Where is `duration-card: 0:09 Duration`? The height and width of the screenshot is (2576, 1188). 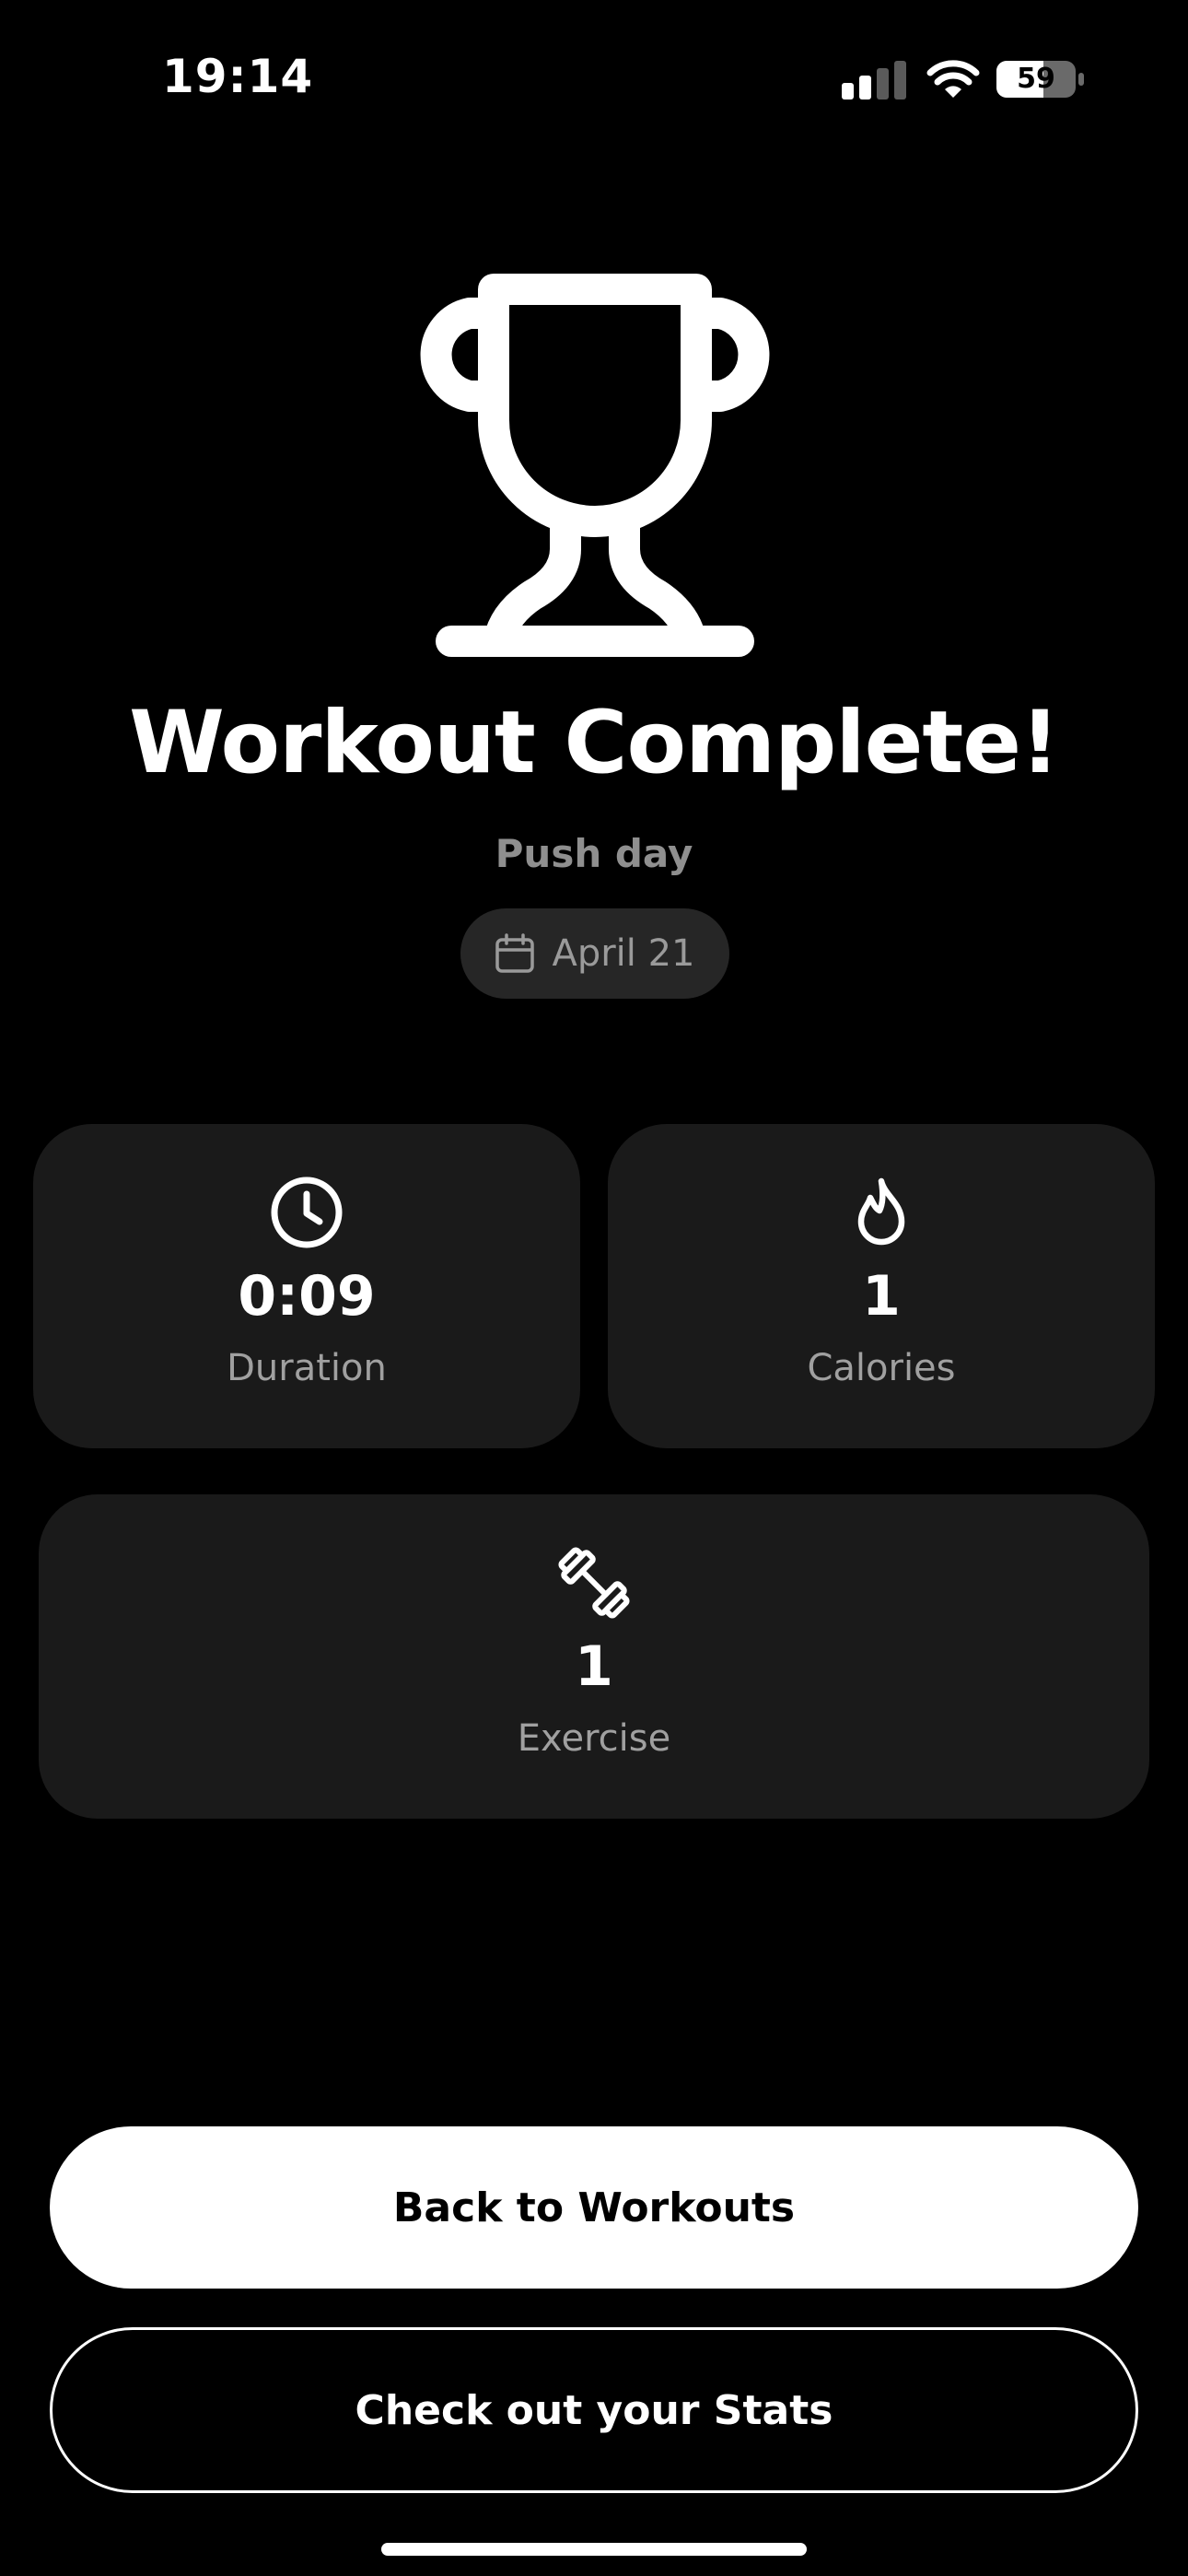 duration-card: 0:09 Duration is located at coordinates (306, 1286).